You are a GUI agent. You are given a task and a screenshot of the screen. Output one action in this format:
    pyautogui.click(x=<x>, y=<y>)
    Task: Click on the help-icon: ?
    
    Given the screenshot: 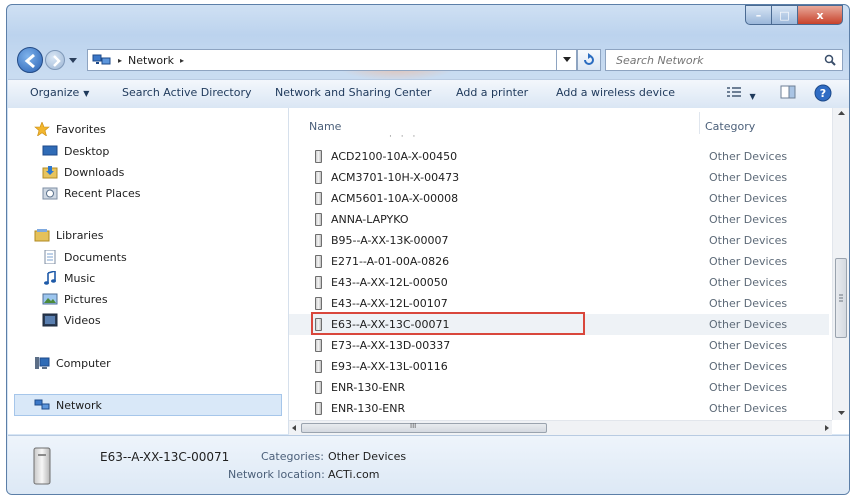 What is the action you would take?
    pyautogui.click(x=823, y=93)
    